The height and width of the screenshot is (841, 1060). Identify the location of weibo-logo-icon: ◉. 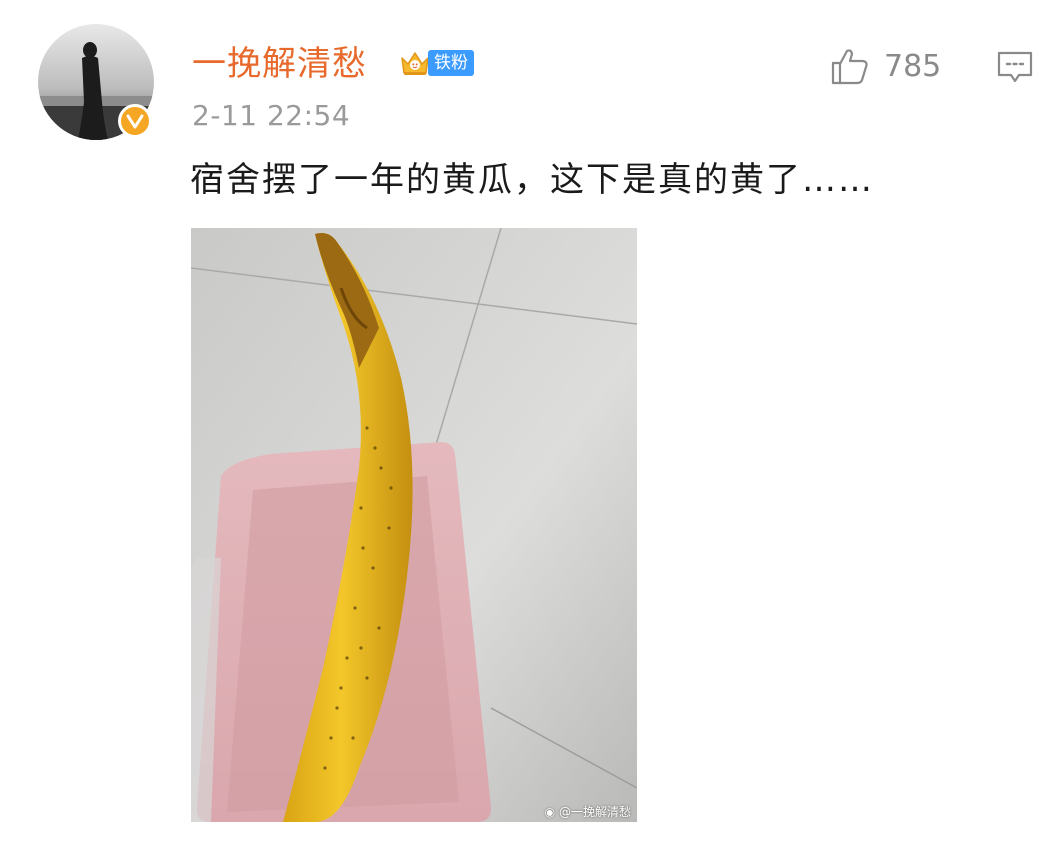
(550, 812).